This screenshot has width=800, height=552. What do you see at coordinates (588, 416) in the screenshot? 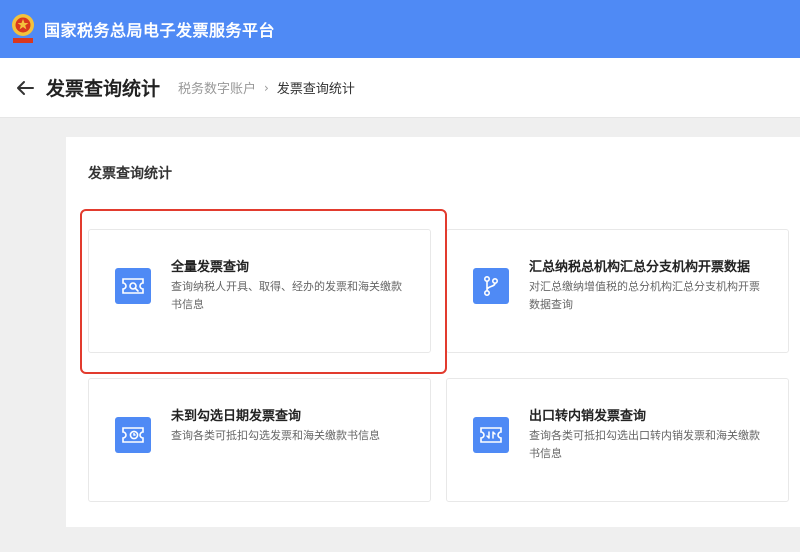
I see `card-title: 出口转内销发票查询` at bounding box center [588, 416].